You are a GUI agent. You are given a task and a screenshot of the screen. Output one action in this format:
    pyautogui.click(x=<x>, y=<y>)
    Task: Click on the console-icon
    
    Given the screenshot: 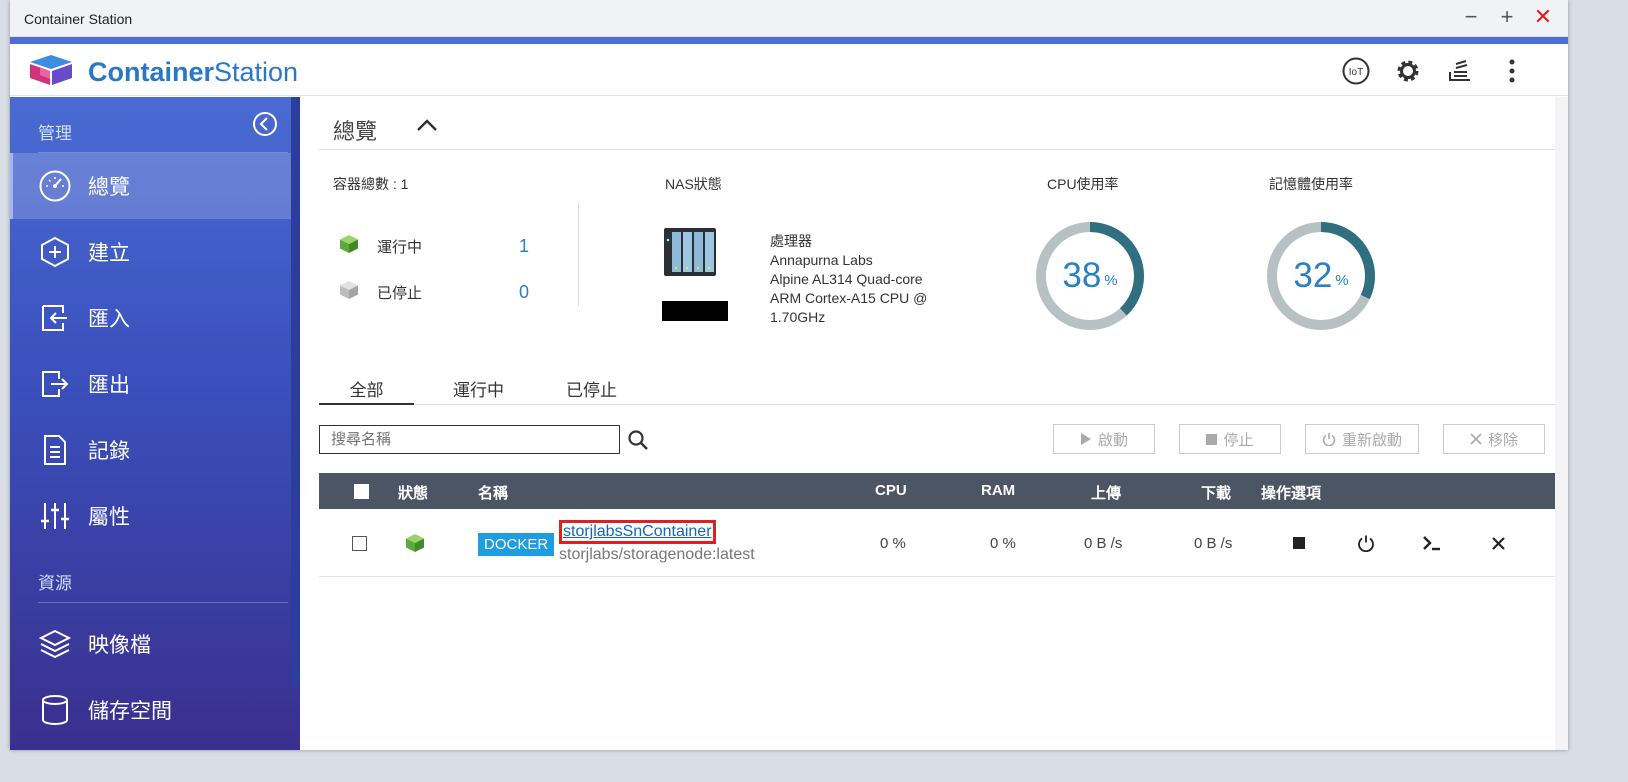 What is the action you would take?
    pyautogui.click(x=1432, y=543)
    